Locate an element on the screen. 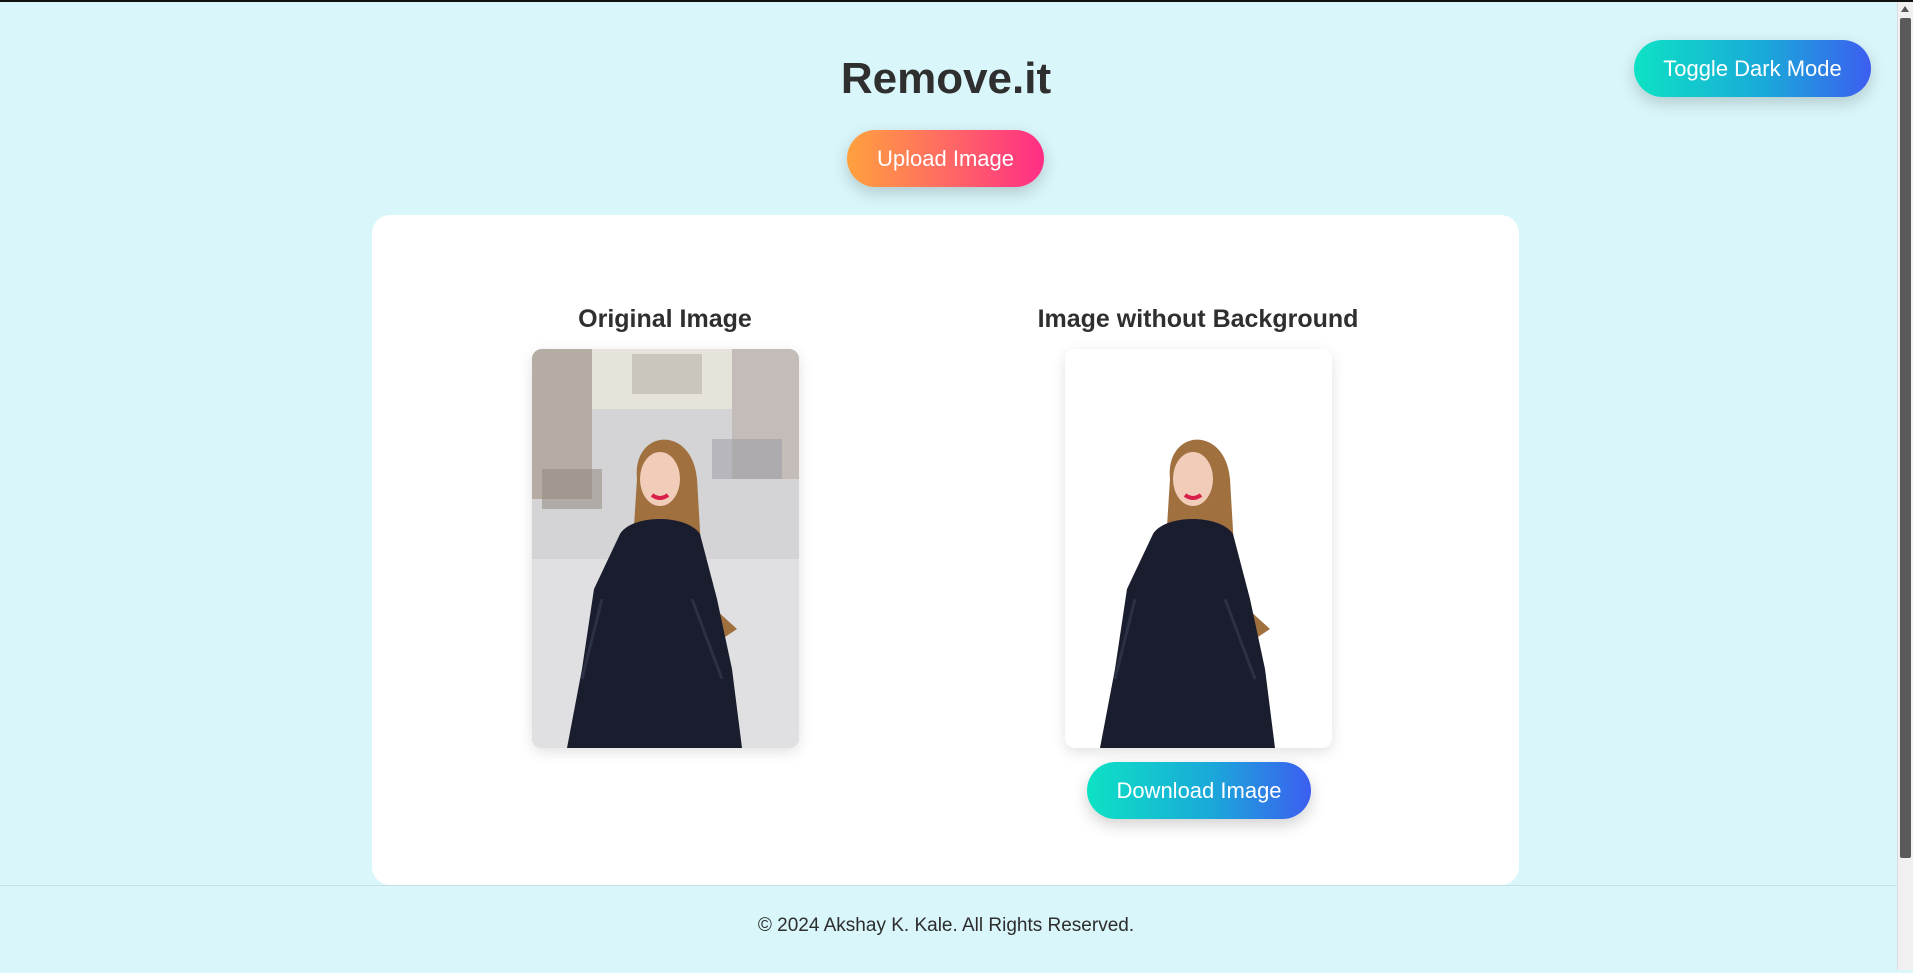 This screenshot has width=1913, height=973. background-removed-image is located at coordinates (1198, 548).